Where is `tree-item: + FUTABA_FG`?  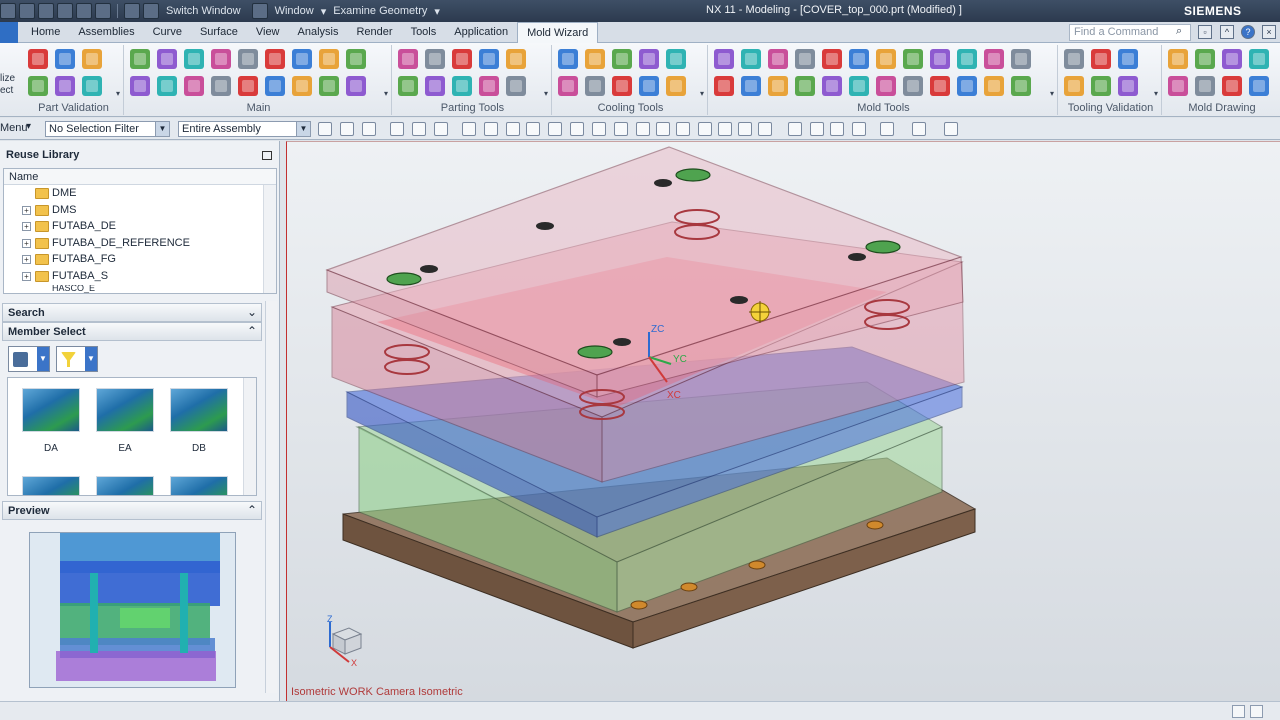 tree-item: + FUTABA_FG is located at coordinates (140, 259).